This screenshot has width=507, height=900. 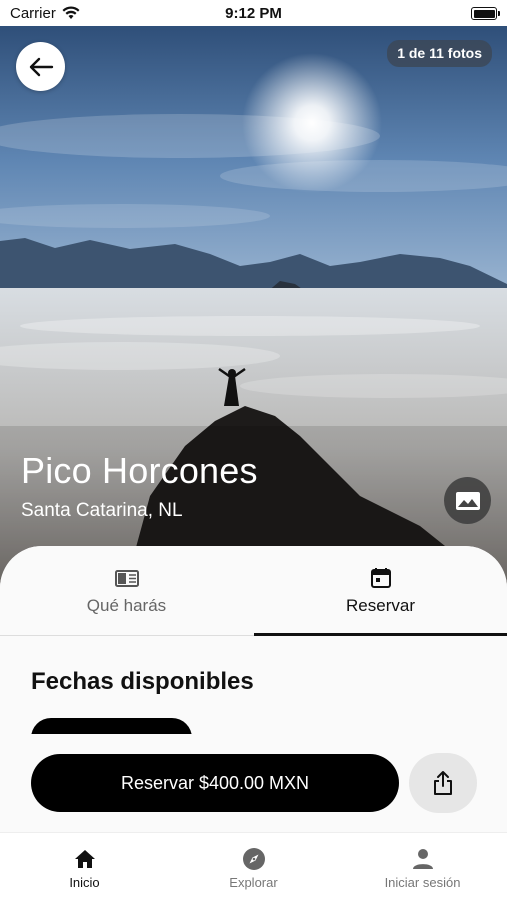 I want to click on back-button, so click(x=40, y=66).